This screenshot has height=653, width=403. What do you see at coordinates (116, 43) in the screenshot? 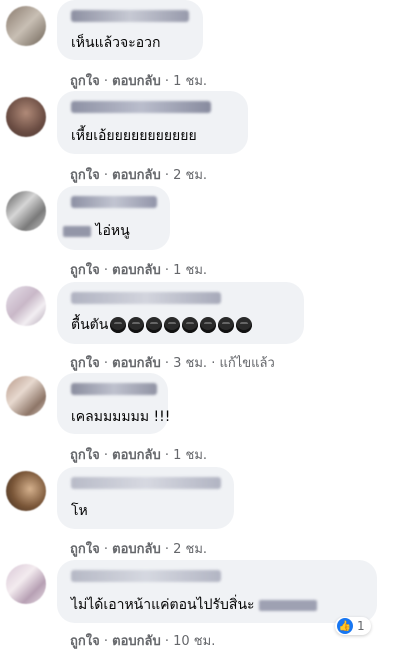
I see `comment-text: เห็นแล้วจะอวก` at bounding box center [116, 43].